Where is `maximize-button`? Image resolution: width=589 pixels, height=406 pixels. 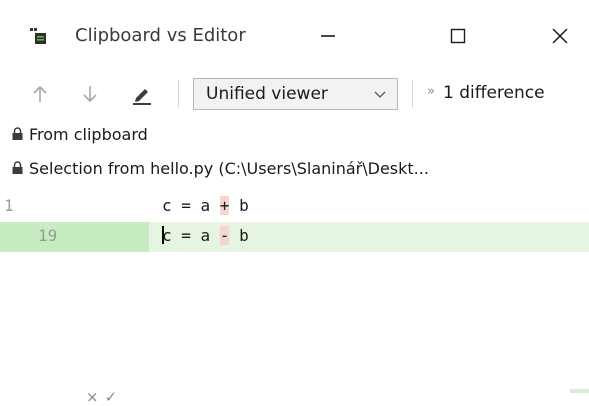
maximize-button is located at coordinates (458, 36).